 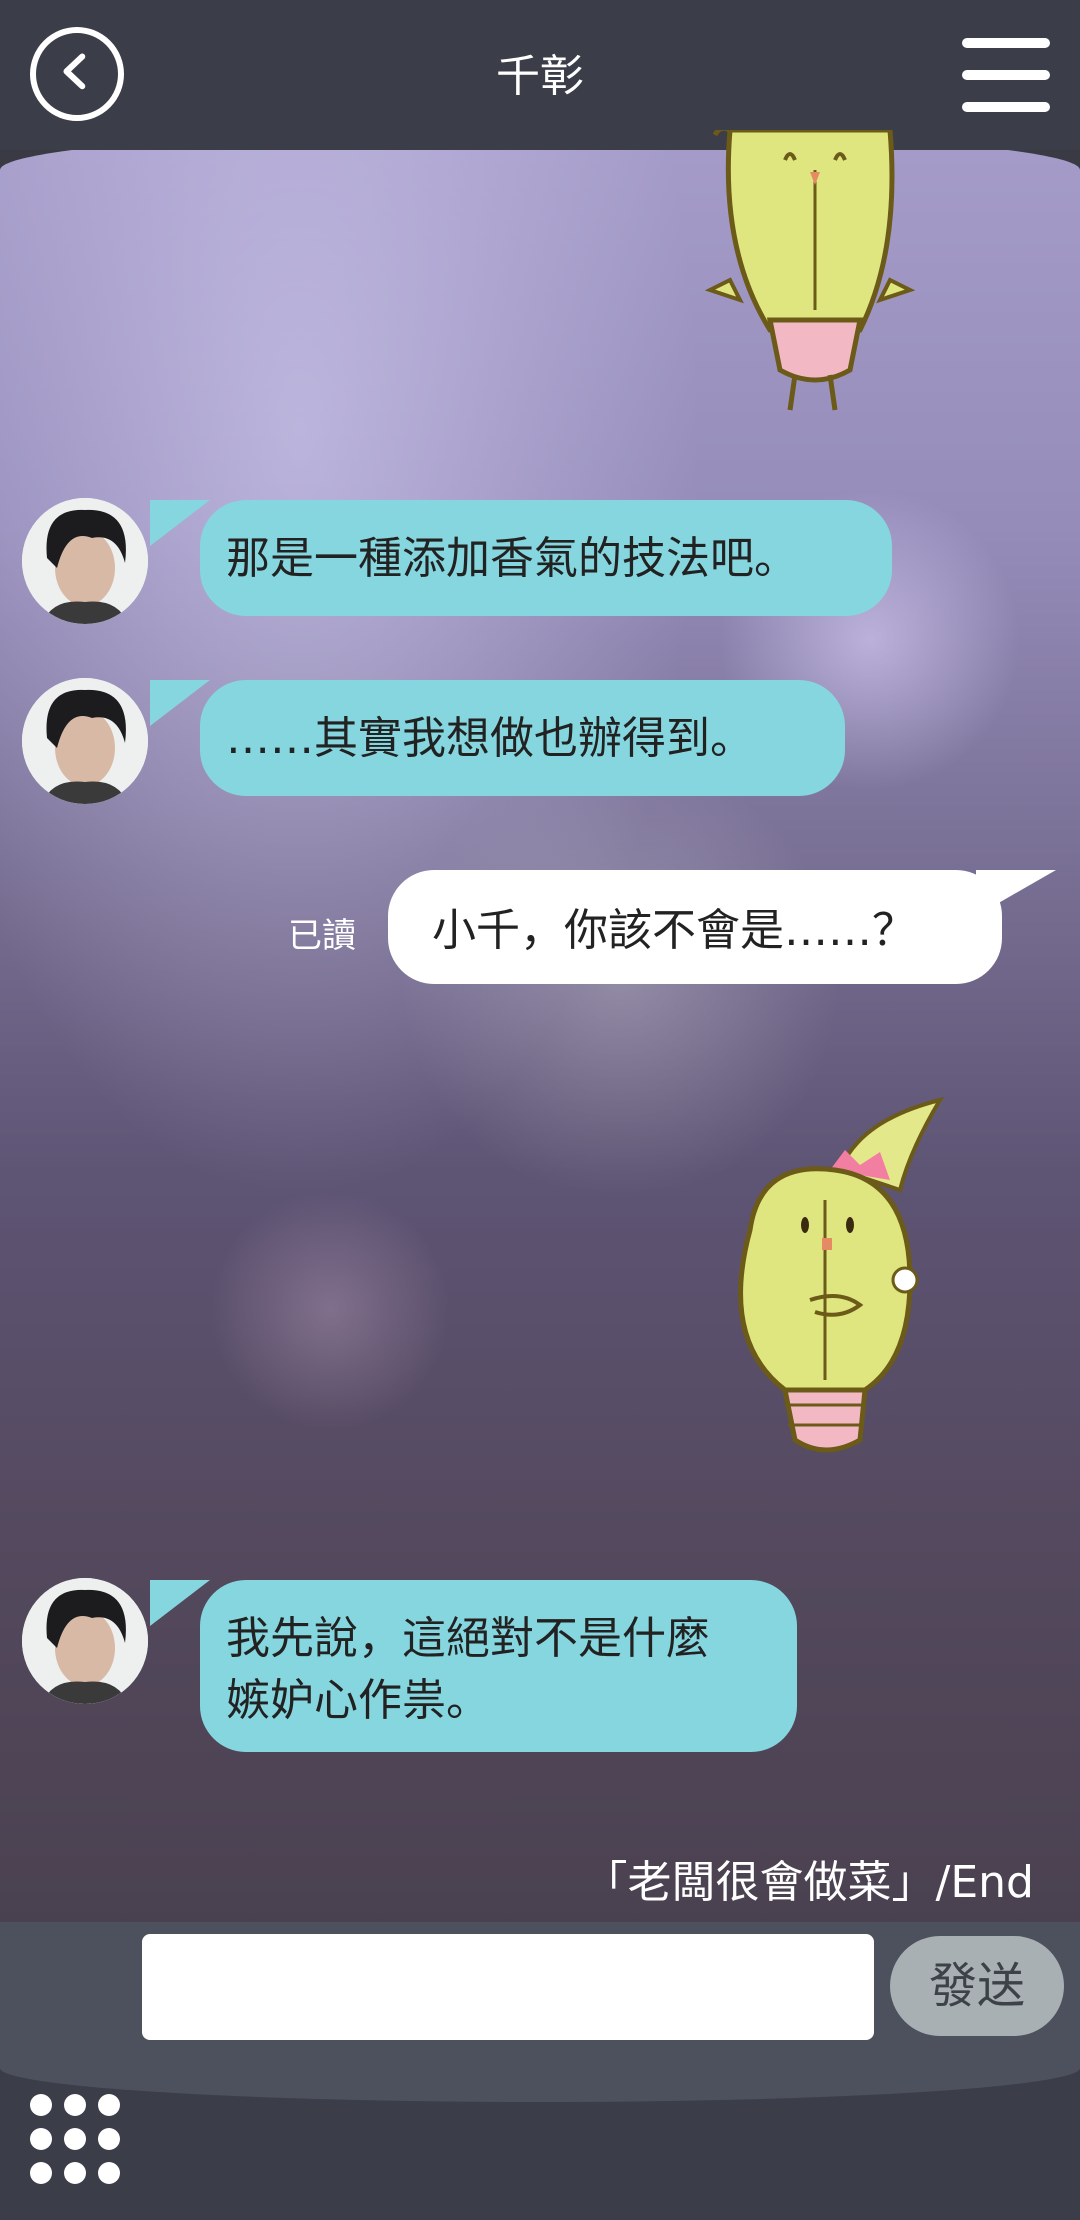 I want to click on message-bubble: ……其實我想做也辦得到。, so click(x=522, y=738).